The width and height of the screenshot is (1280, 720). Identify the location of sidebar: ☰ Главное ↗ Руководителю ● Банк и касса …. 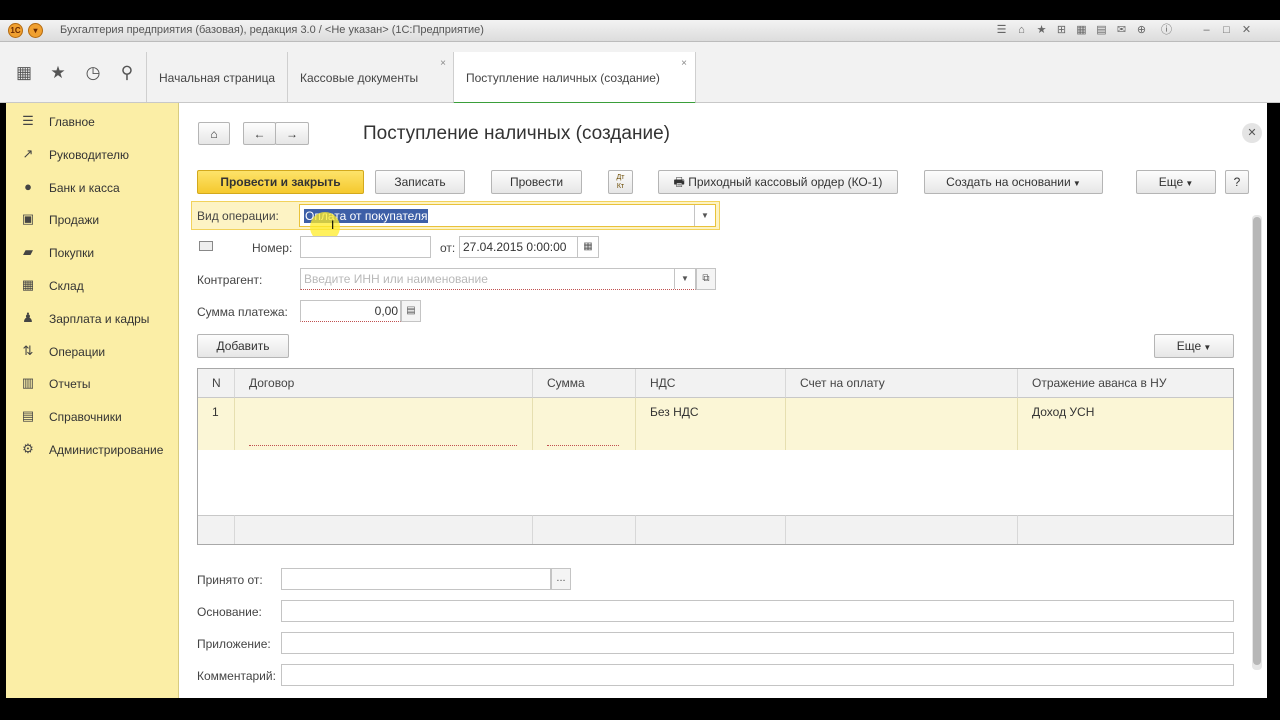
(92, 400).